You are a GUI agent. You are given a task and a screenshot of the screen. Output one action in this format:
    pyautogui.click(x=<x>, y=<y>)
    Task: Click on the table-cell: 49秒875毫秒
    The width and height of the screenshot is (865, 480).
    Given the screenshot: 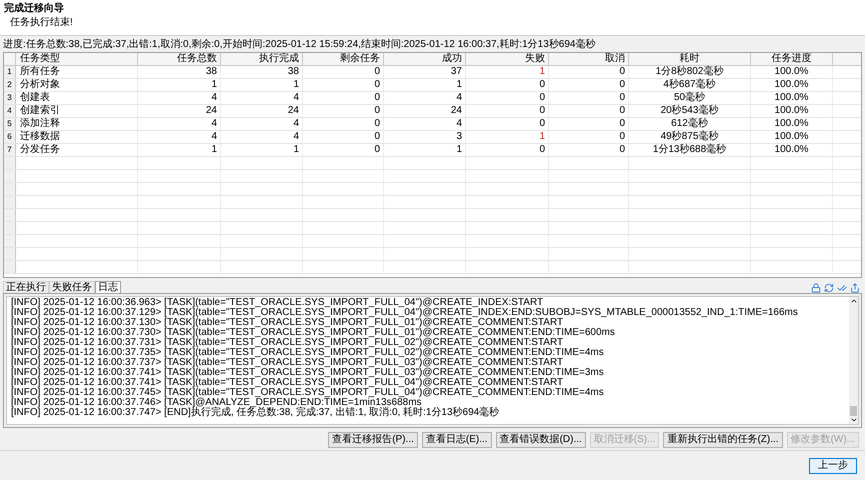 What is the action you would take?
    pyautogui.click(x=690, y=137)
    